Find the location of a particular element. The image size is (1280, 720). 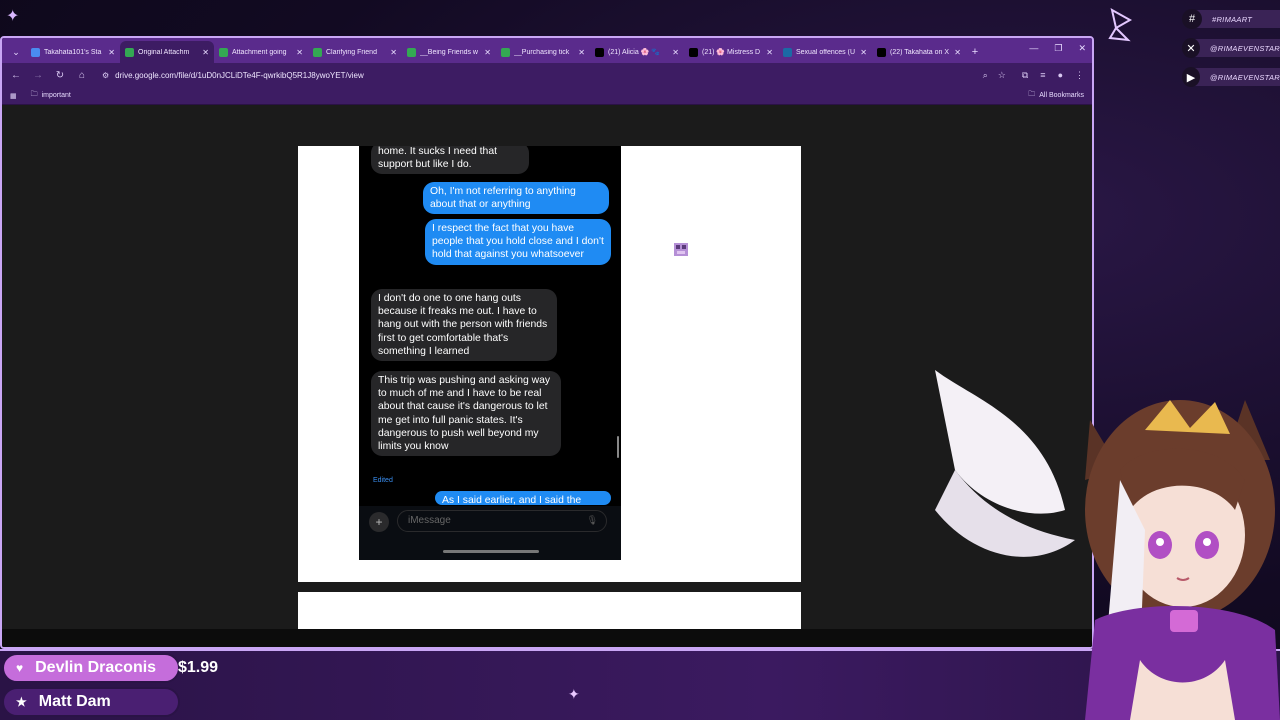

all-bookmarks-button: 🗀 All Bookmarks is located at coordinates (1056, 95).